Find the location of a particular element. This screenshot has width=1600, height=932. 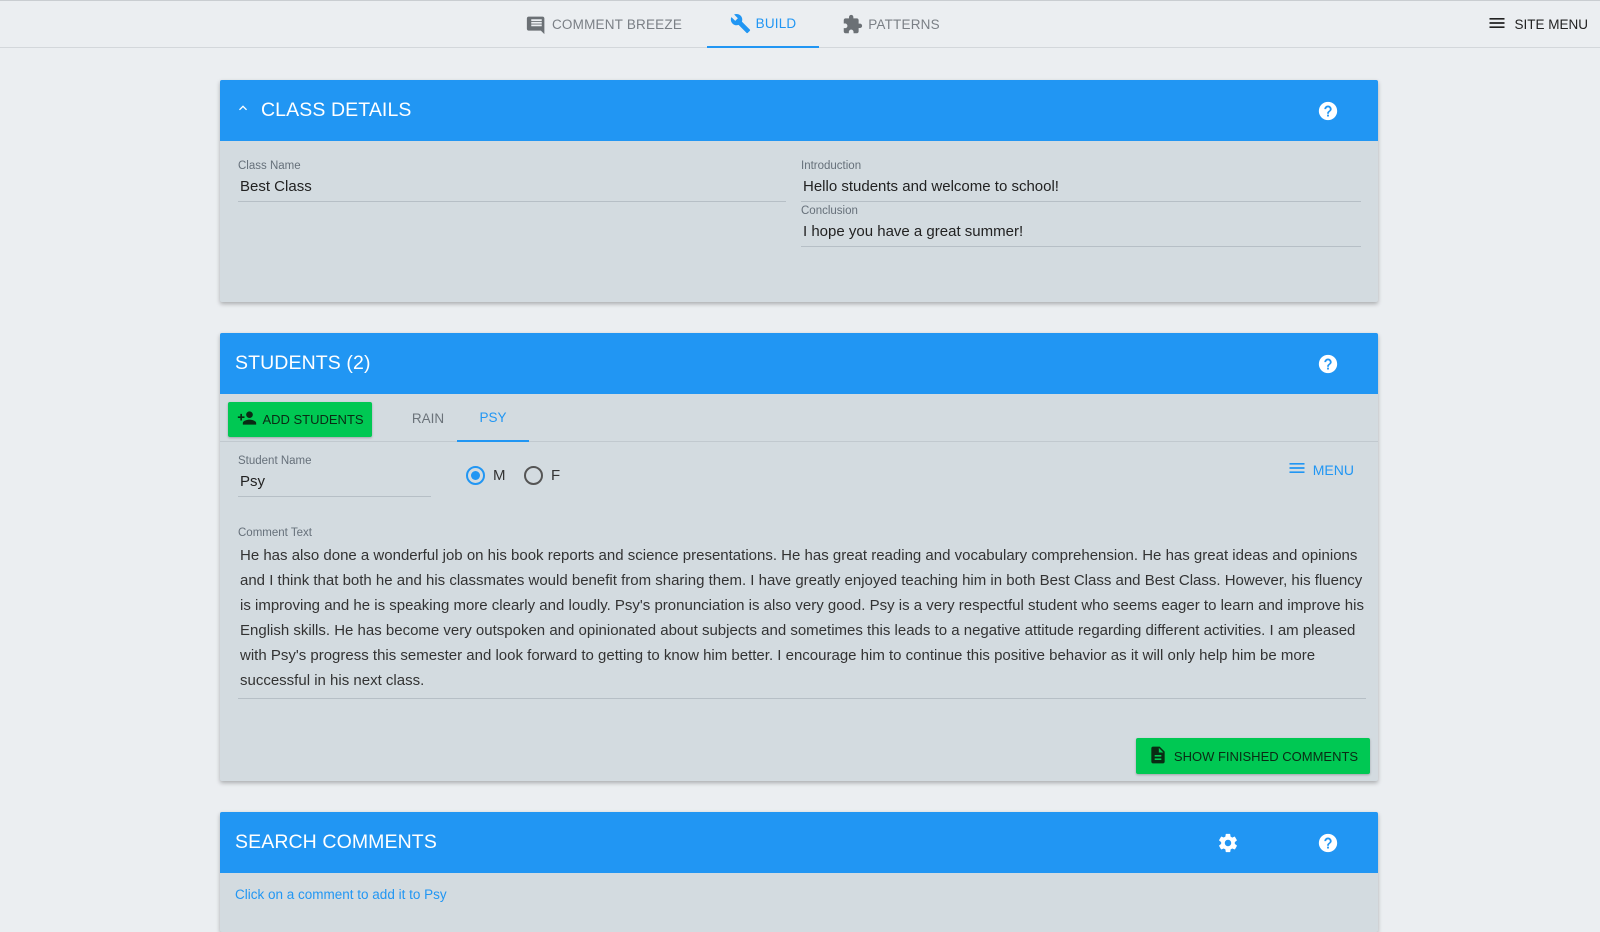

radio-checked-icon is located at coordinates (475, 475).